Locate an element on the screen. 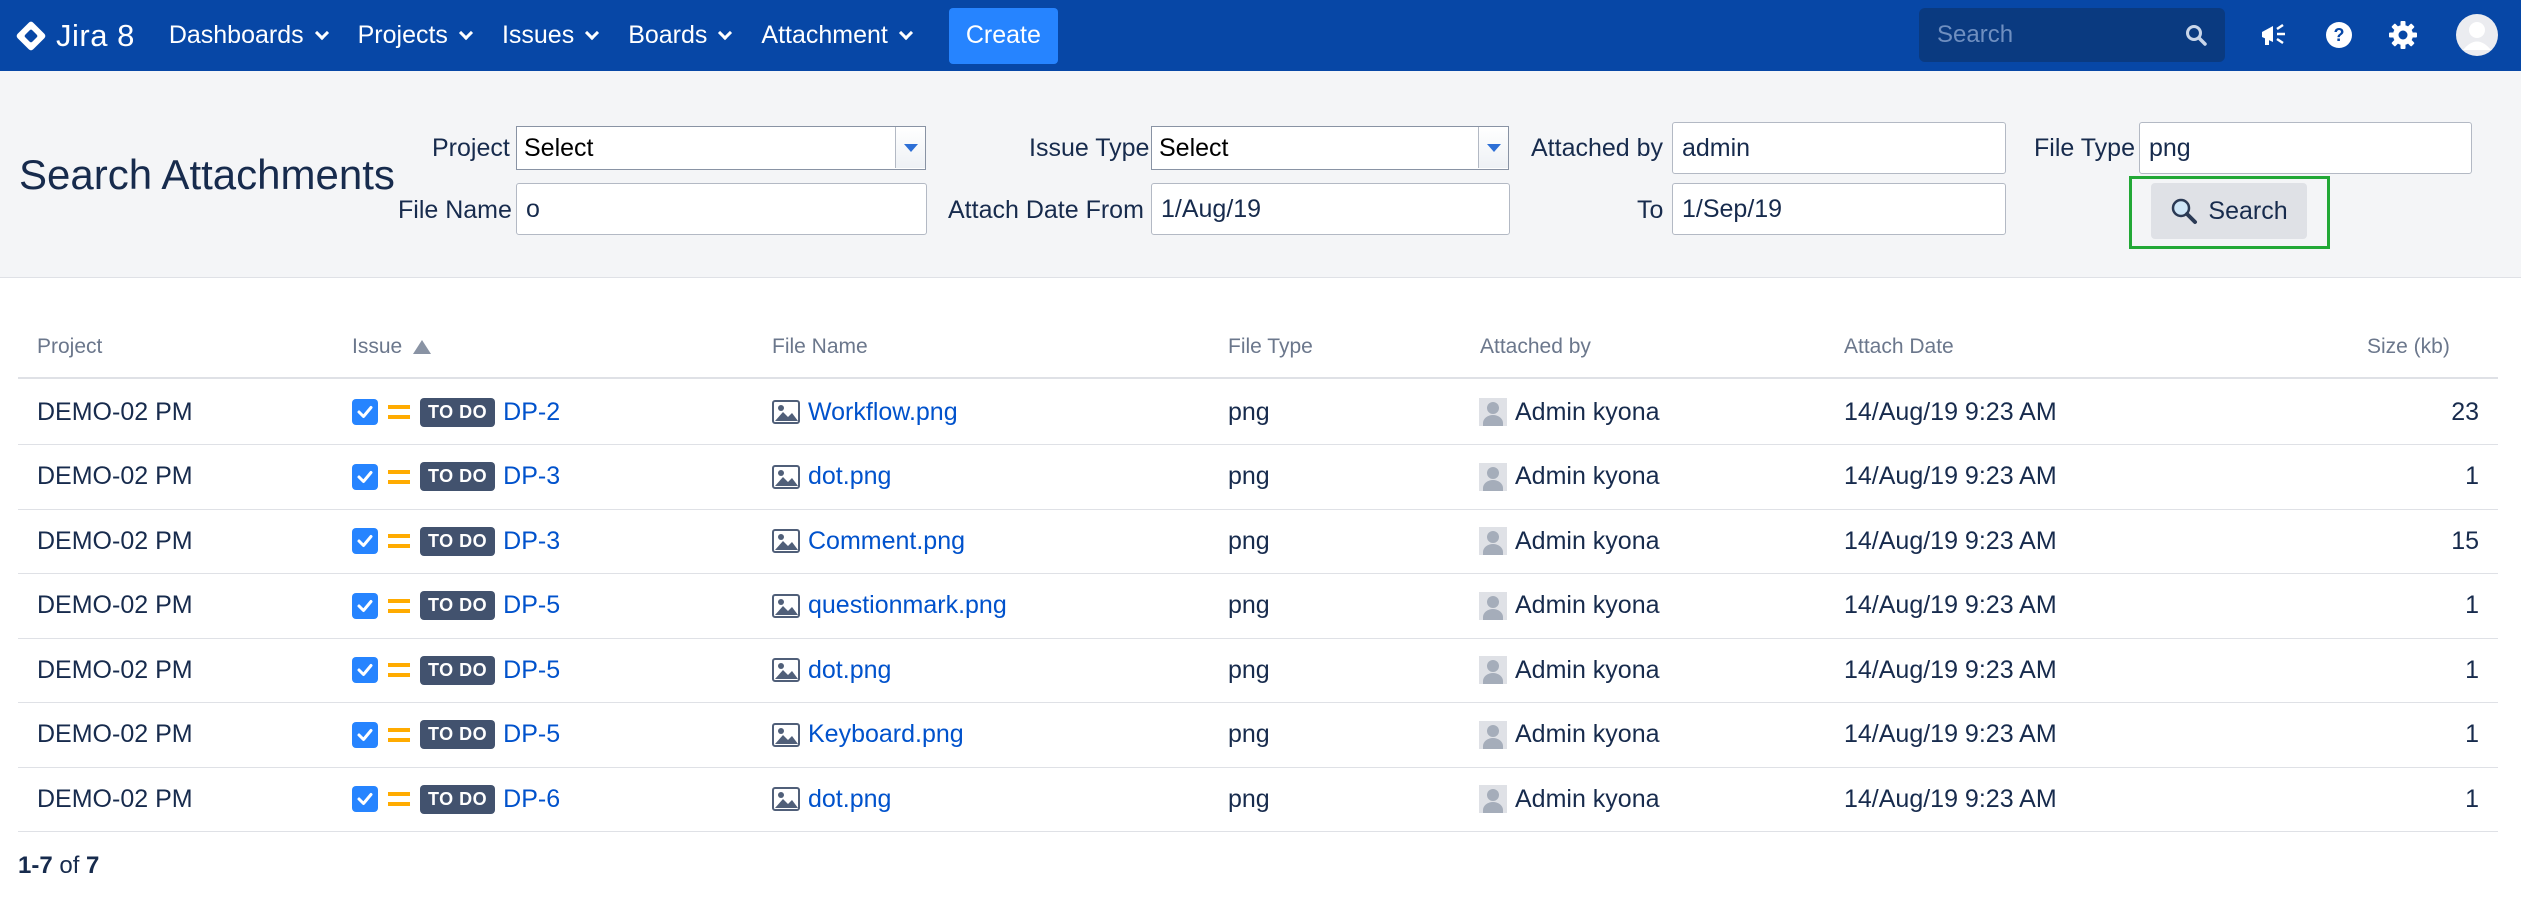 This screenshot has width=2521, height=900. search-button: Search is located at coordinates (2229, 211).